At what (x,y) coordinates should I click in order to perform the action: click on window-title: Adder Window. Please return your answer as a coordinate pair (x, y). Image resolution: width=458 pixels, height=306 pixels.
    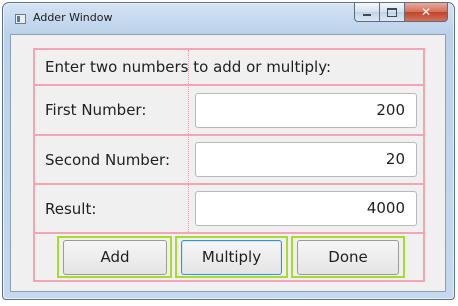
    Looking at the image, I should click on (73, 17).